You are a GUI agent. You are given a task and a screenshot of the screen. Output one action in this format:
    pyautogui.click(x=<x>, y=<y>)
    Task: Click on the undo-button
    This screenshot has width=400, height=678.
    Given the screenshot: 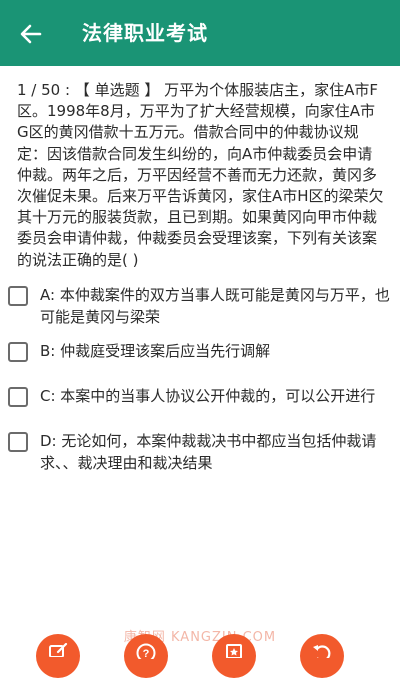 What is the action you would take?
    pyautogui.click(x=322, y=656)
    